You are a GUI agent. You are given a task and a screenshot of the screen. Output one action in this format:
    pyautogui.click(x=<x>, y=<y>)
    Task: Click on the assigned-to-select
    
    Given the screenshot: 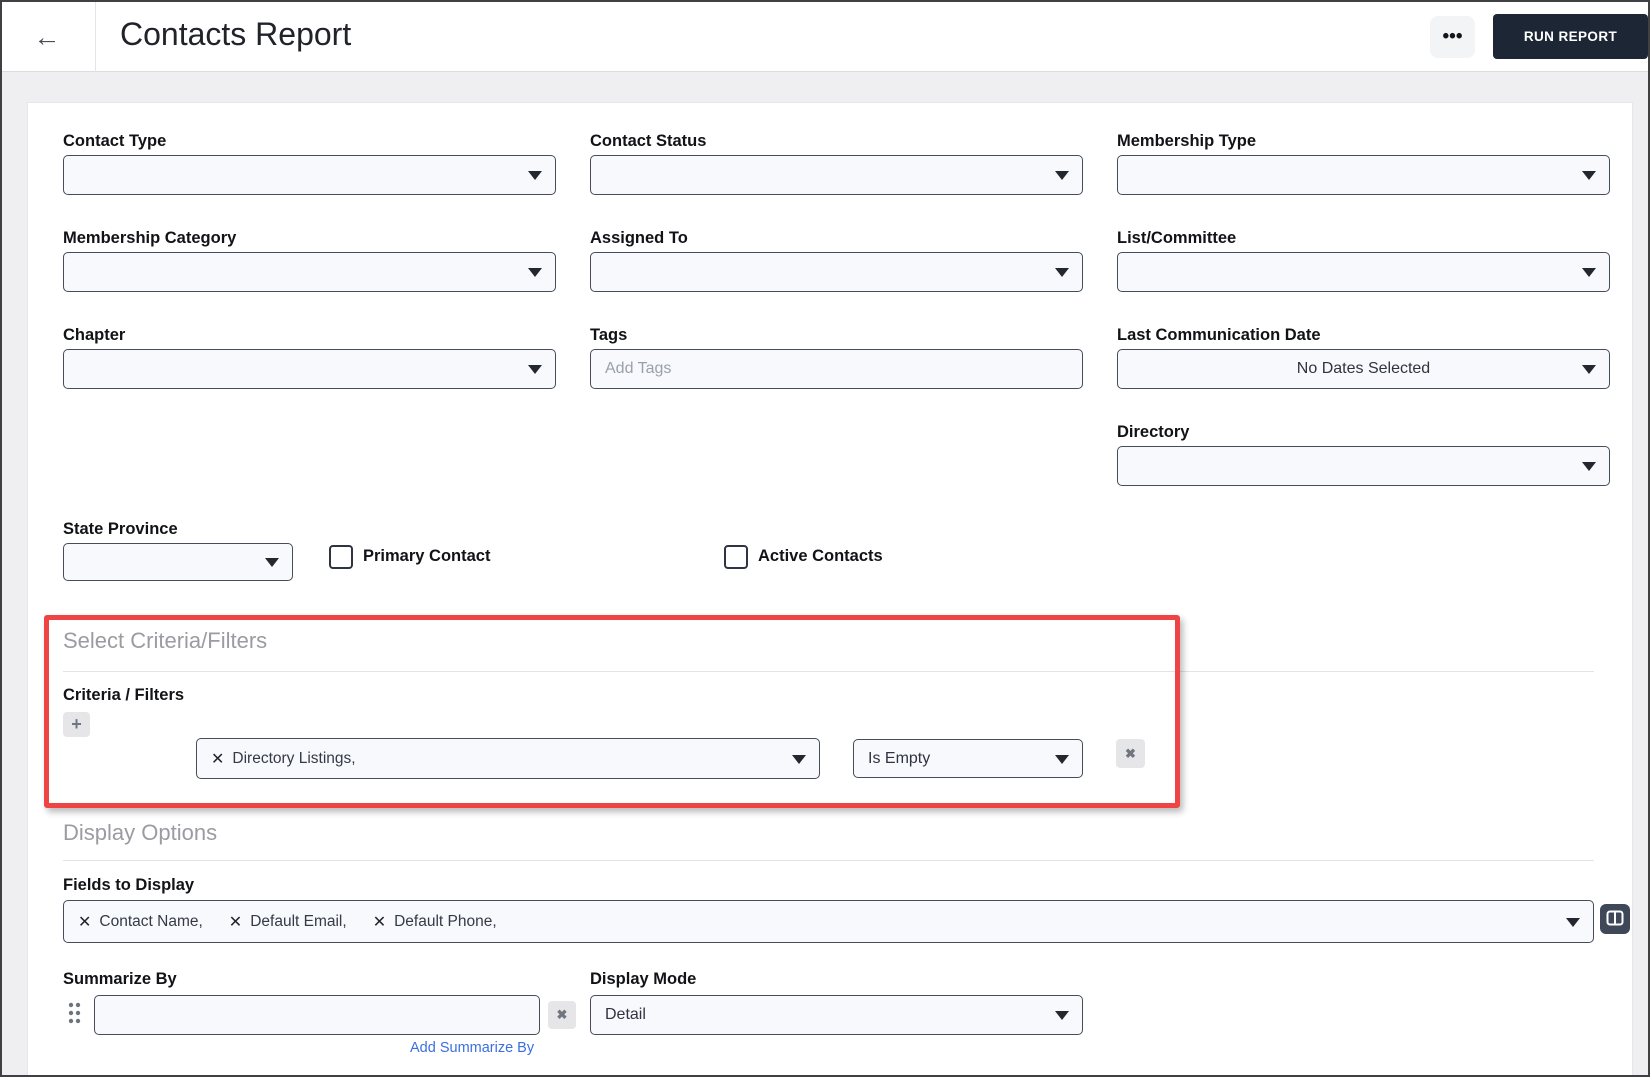 What is the action you would take?
    pyautogui.click(x=836, y=272)
    